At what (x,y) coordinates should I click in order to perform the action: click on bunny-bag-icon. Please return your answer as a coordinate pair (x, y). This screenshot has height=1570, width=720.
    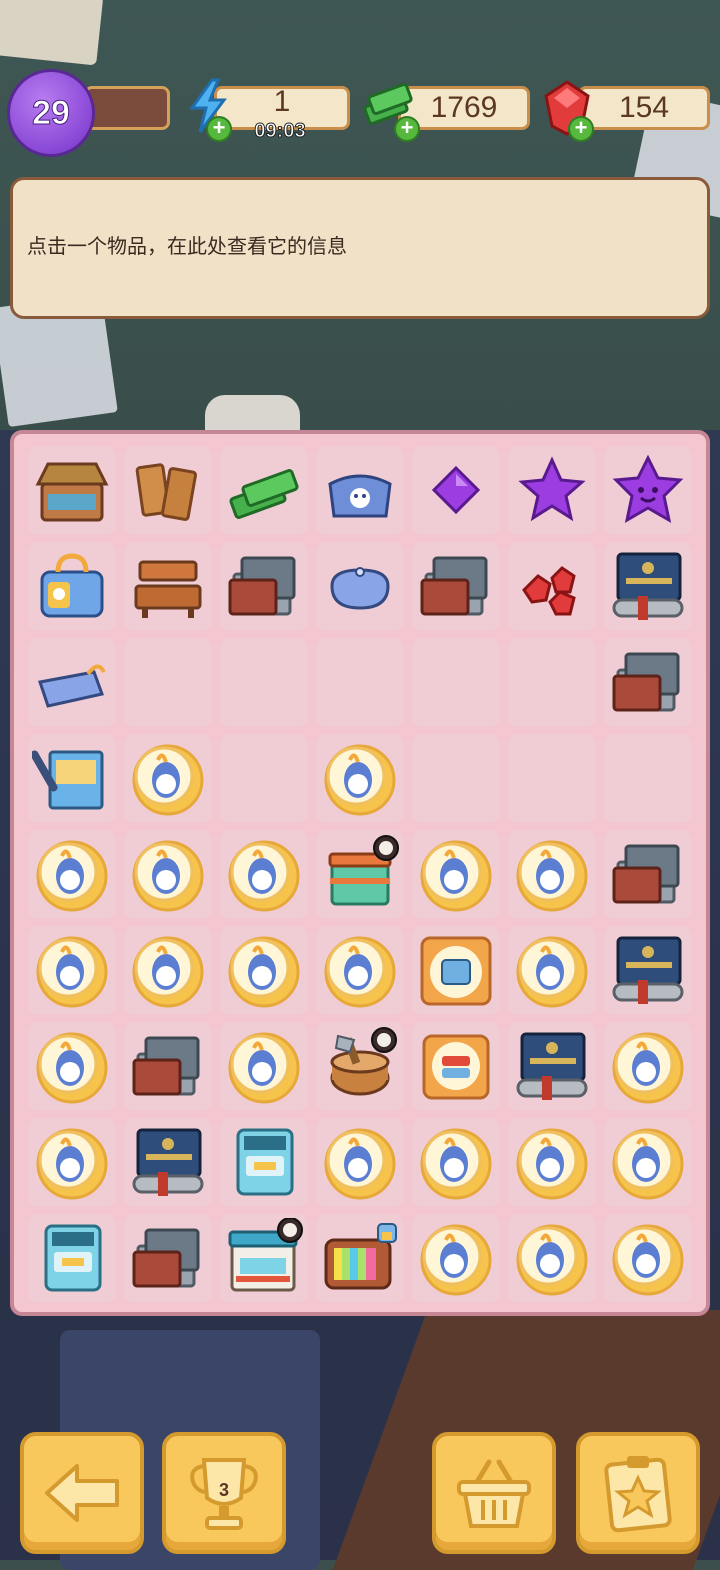
    Looking at the image, I should click on (72, 586).